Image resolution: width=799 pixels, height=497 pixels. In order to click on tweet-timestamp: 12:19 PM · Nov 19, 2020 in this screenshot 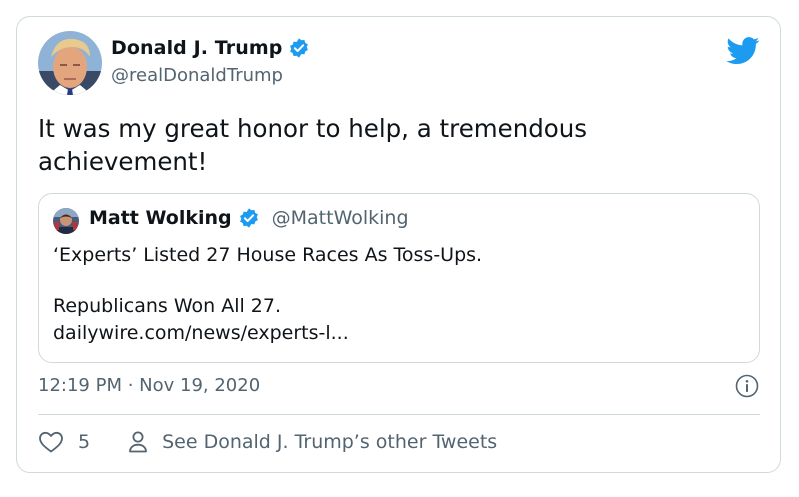, I will do `click(149, 385)`.